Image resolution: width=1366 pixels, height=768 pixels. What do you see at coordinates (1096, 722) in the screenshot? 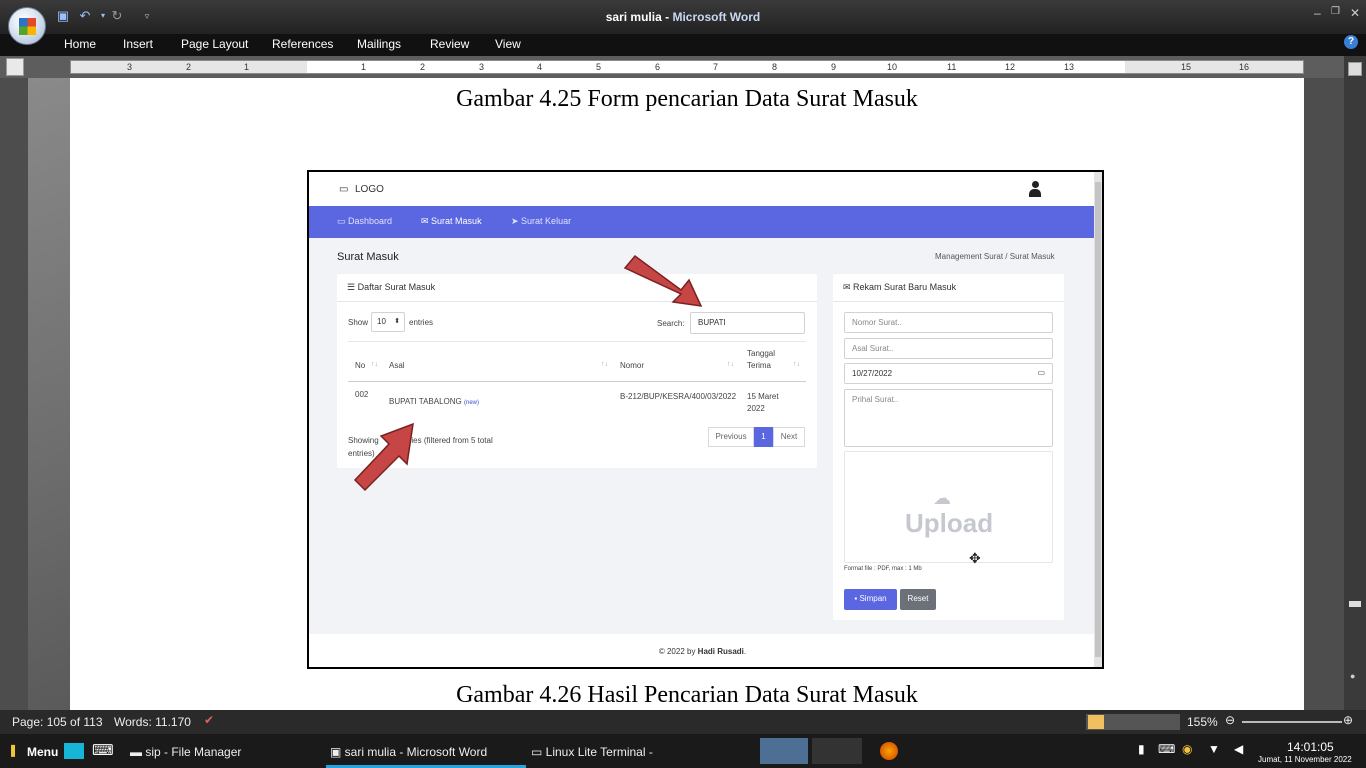
I see `print-layout-icon` at bounding box center [1096, 722].